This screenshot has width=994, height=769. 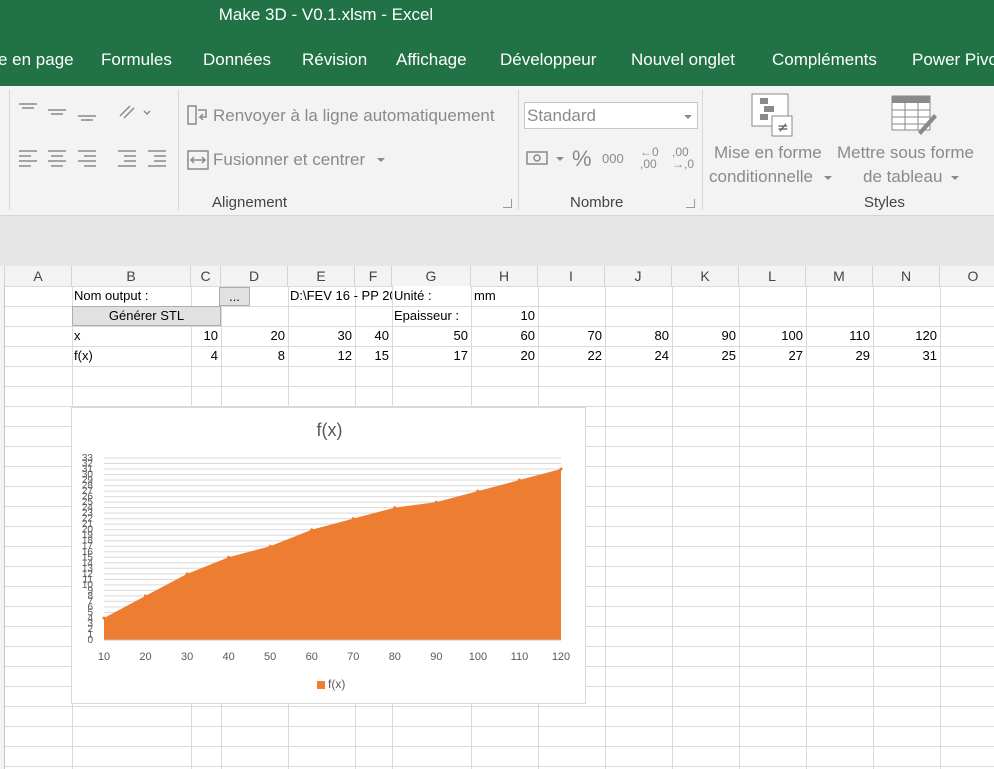 I want to click on increase-decimal-button: ←0 ,00, so click(x=654, y=158).